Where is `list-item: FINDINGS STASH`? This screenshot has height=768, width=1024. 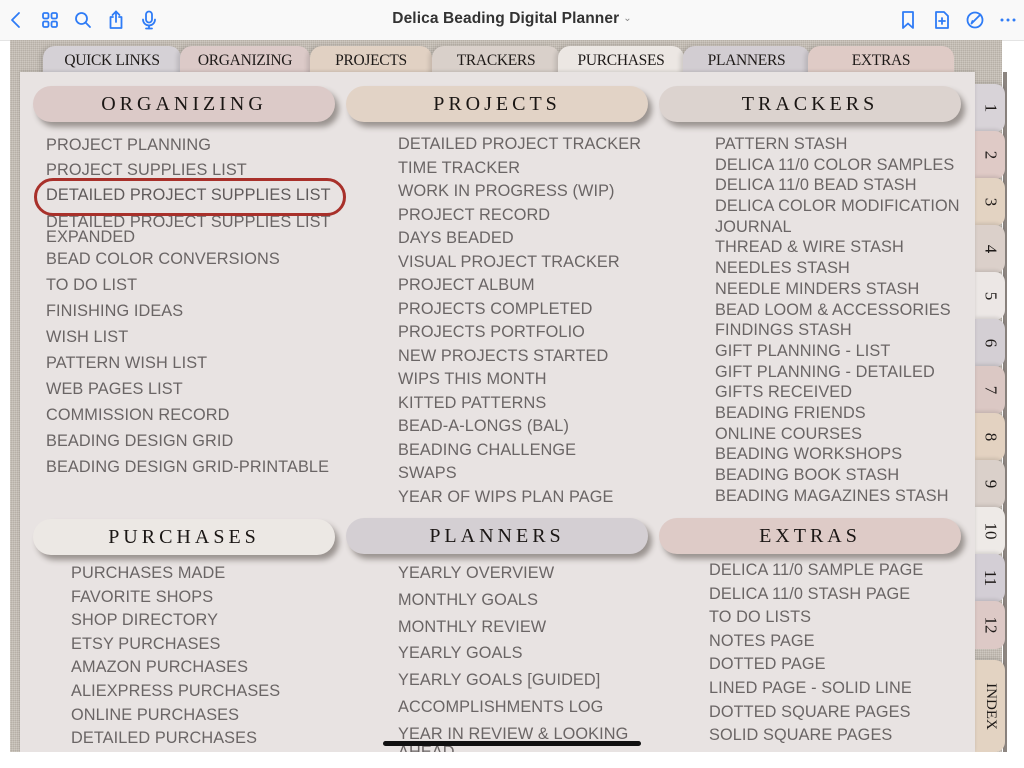
list-item: FINDINGS STASH is located at coordinates (837, 331).